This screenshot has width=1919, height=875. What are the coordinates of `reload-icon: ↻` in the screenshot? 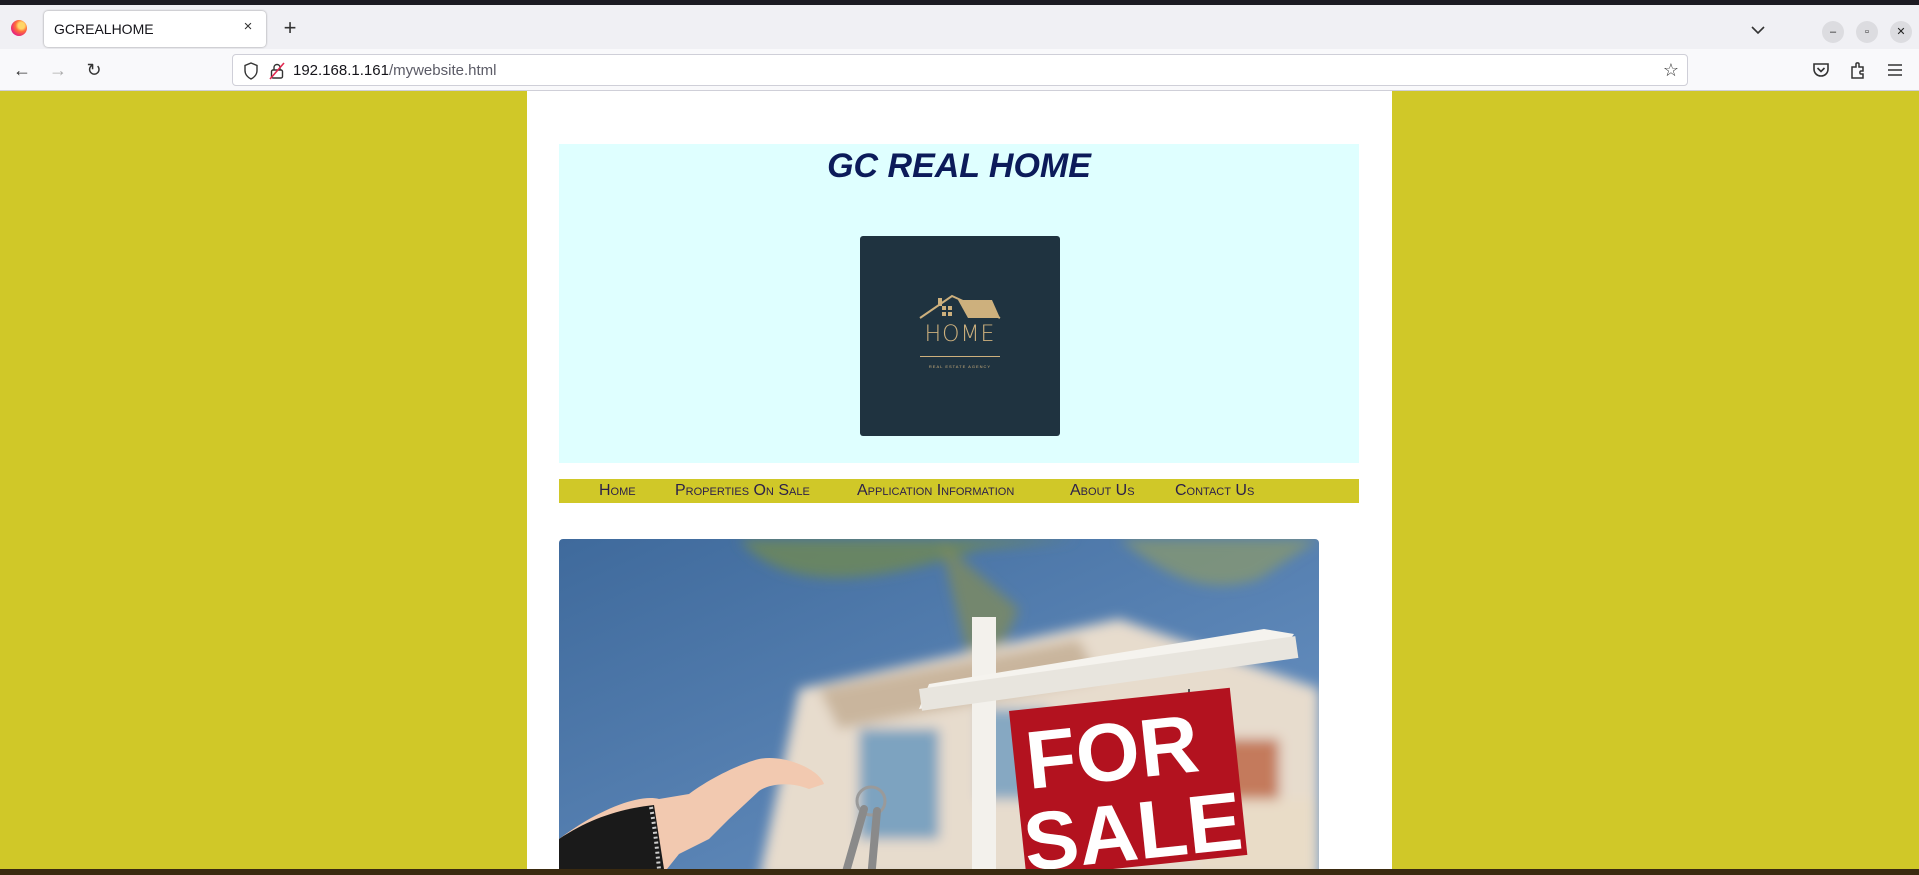 It's located at (94, 70).